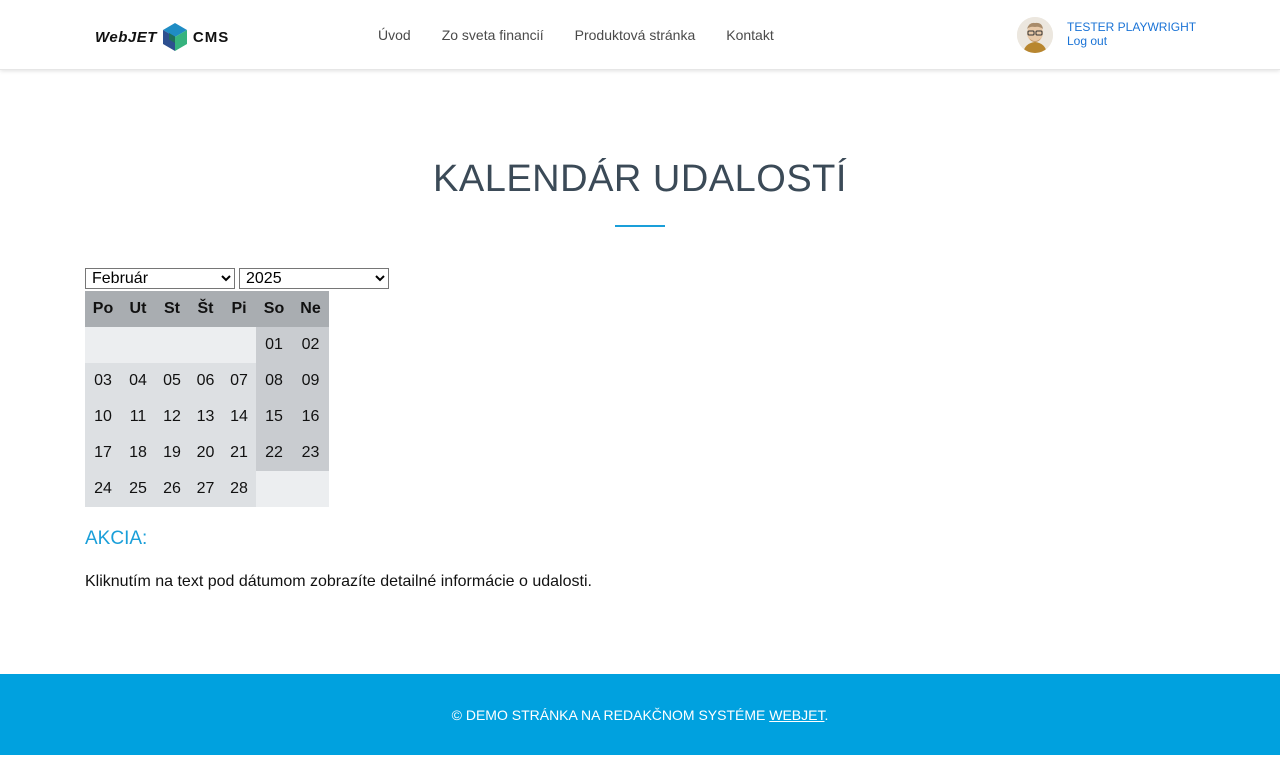  I want to click on weekday-header: Po, so click(103, 309).